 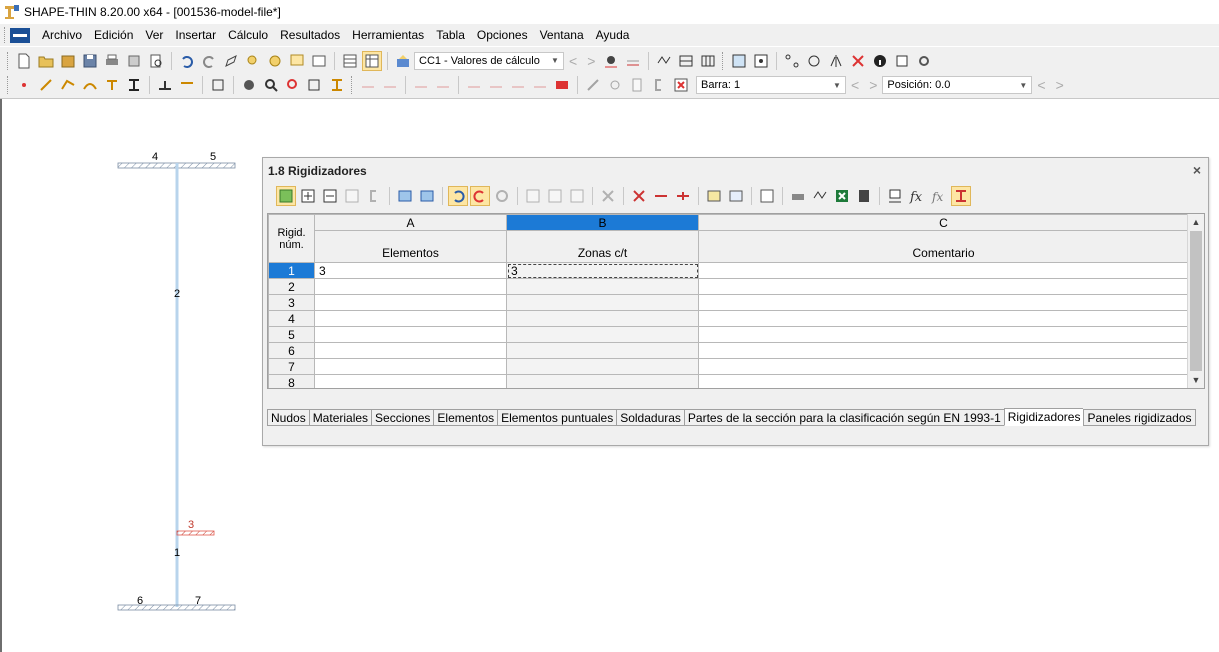 I want to click on bracket-icon, so click(x=374, y=196).